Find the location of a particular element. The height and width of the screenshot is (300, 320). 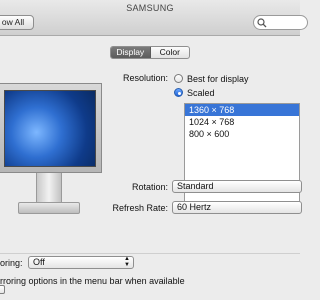

radio-best-for-display: Best for display is located at coordinates (211, 78).